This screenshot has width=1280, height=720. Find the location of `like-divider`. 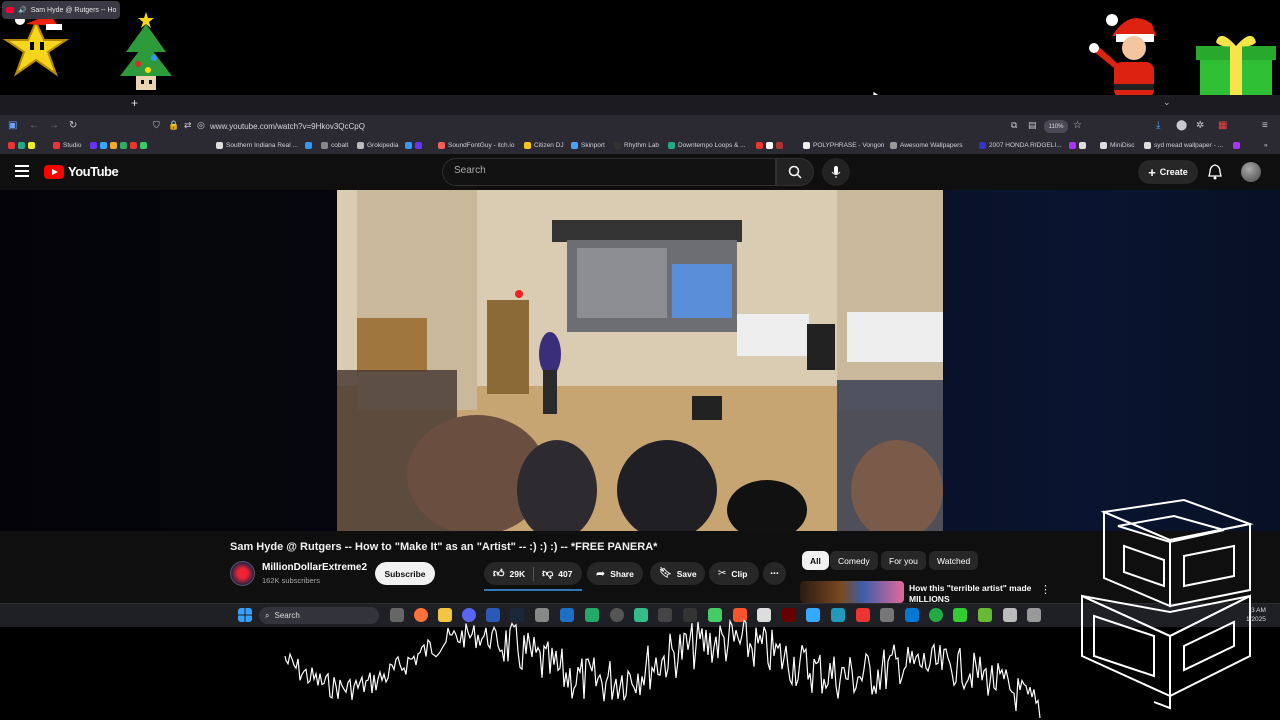

like-divider is located at coordinates (534, 573).